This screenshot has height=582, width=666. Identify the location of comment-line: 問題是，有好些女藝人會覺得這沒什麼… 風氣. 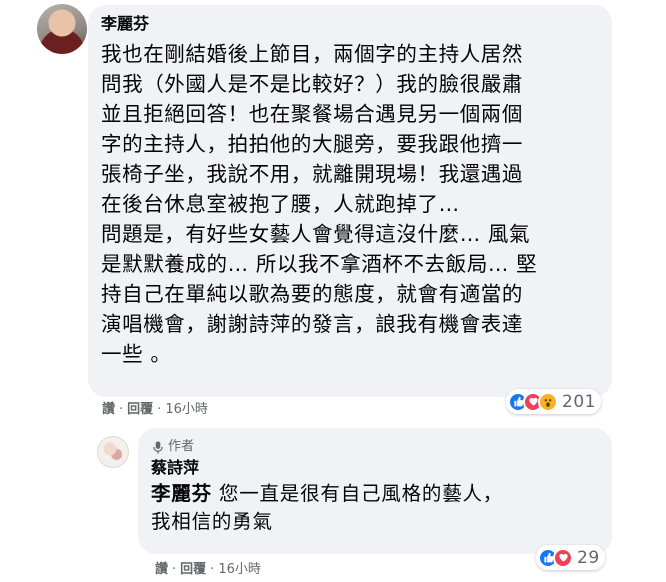
(316, 234).